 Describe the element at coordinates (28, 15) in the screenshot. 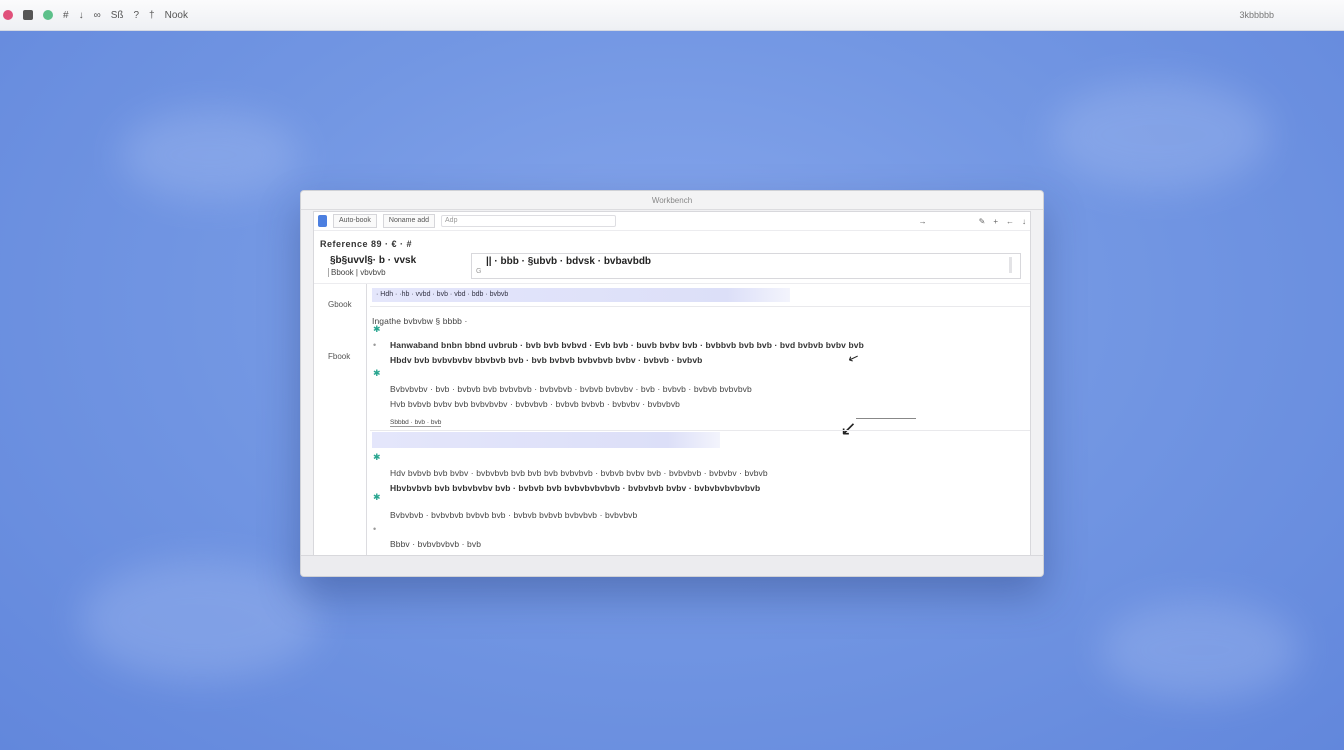

I see `menu-icon` at that location.